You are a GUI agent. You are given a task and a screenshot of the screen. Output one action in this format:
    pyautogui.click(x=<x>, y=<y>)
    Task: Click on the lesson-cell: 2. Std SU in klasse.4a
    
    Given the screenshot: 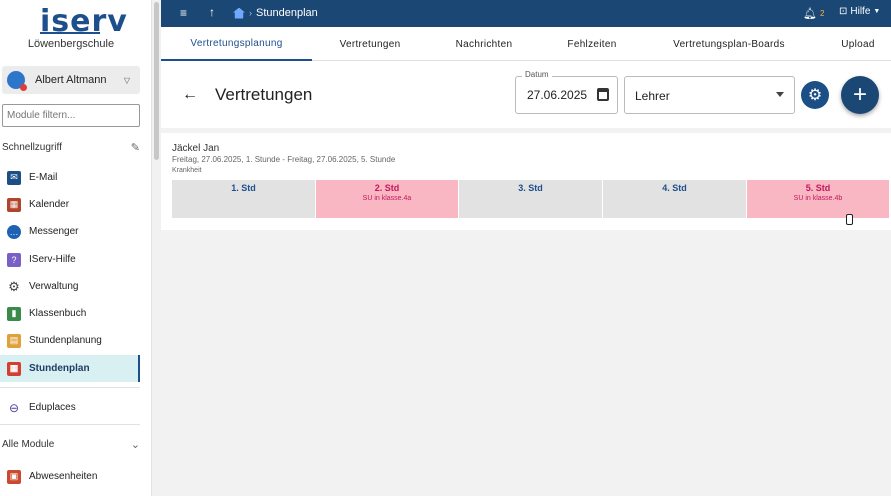 What is the action you would take?
    pyautogui.click(x=387, y=199)
    